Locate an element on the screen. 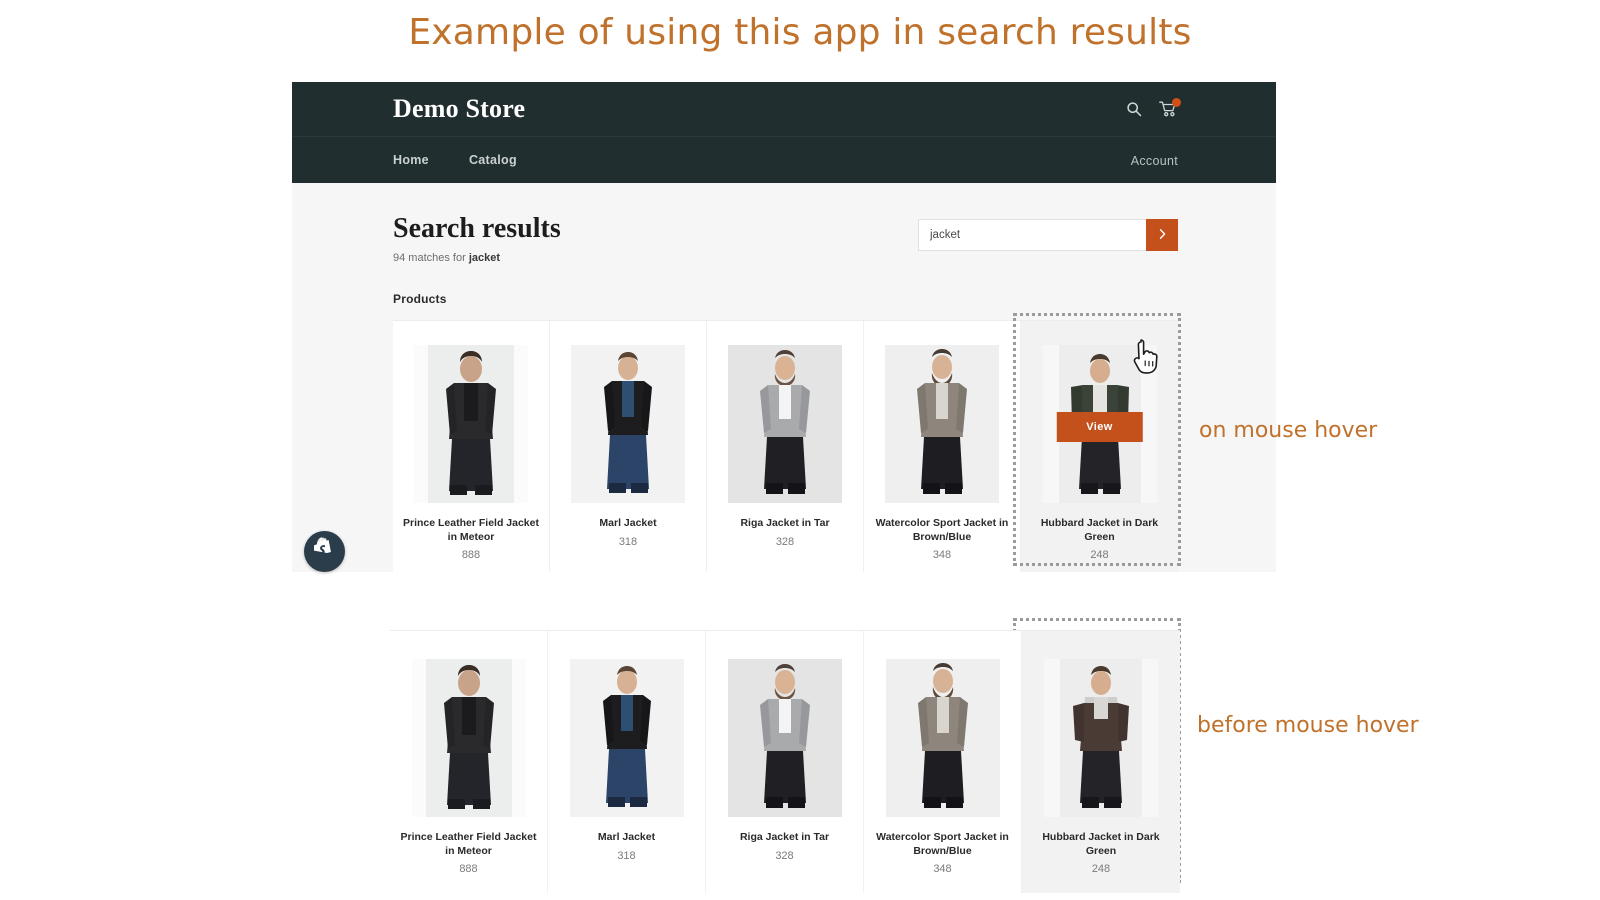  search-submit-button is located at coordinates (1162, 235).